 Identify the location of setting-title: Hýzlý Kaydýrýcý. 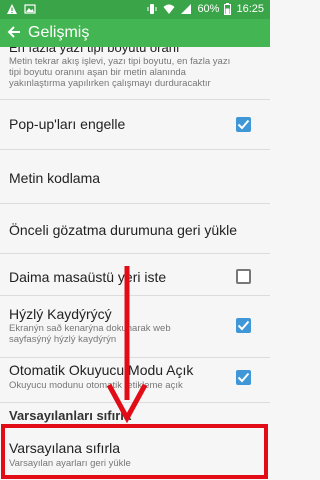
(60, 314).